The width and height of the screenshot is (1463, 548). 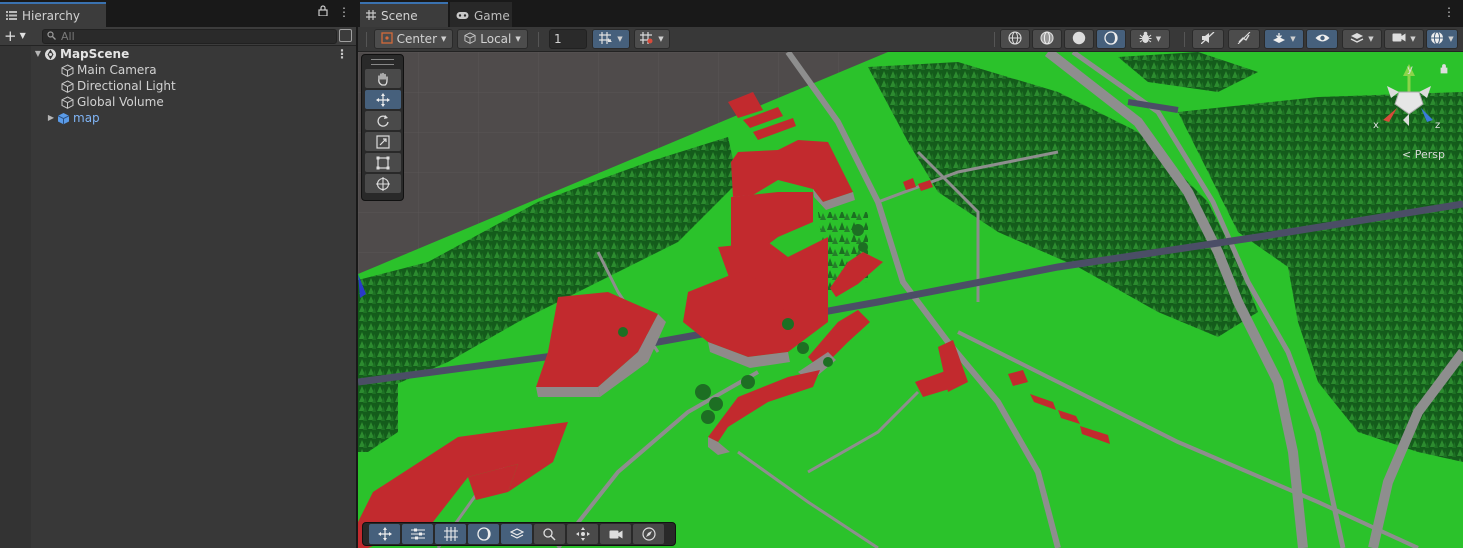 I want to click on tab-label: Scene, so click(x=399, y=15).